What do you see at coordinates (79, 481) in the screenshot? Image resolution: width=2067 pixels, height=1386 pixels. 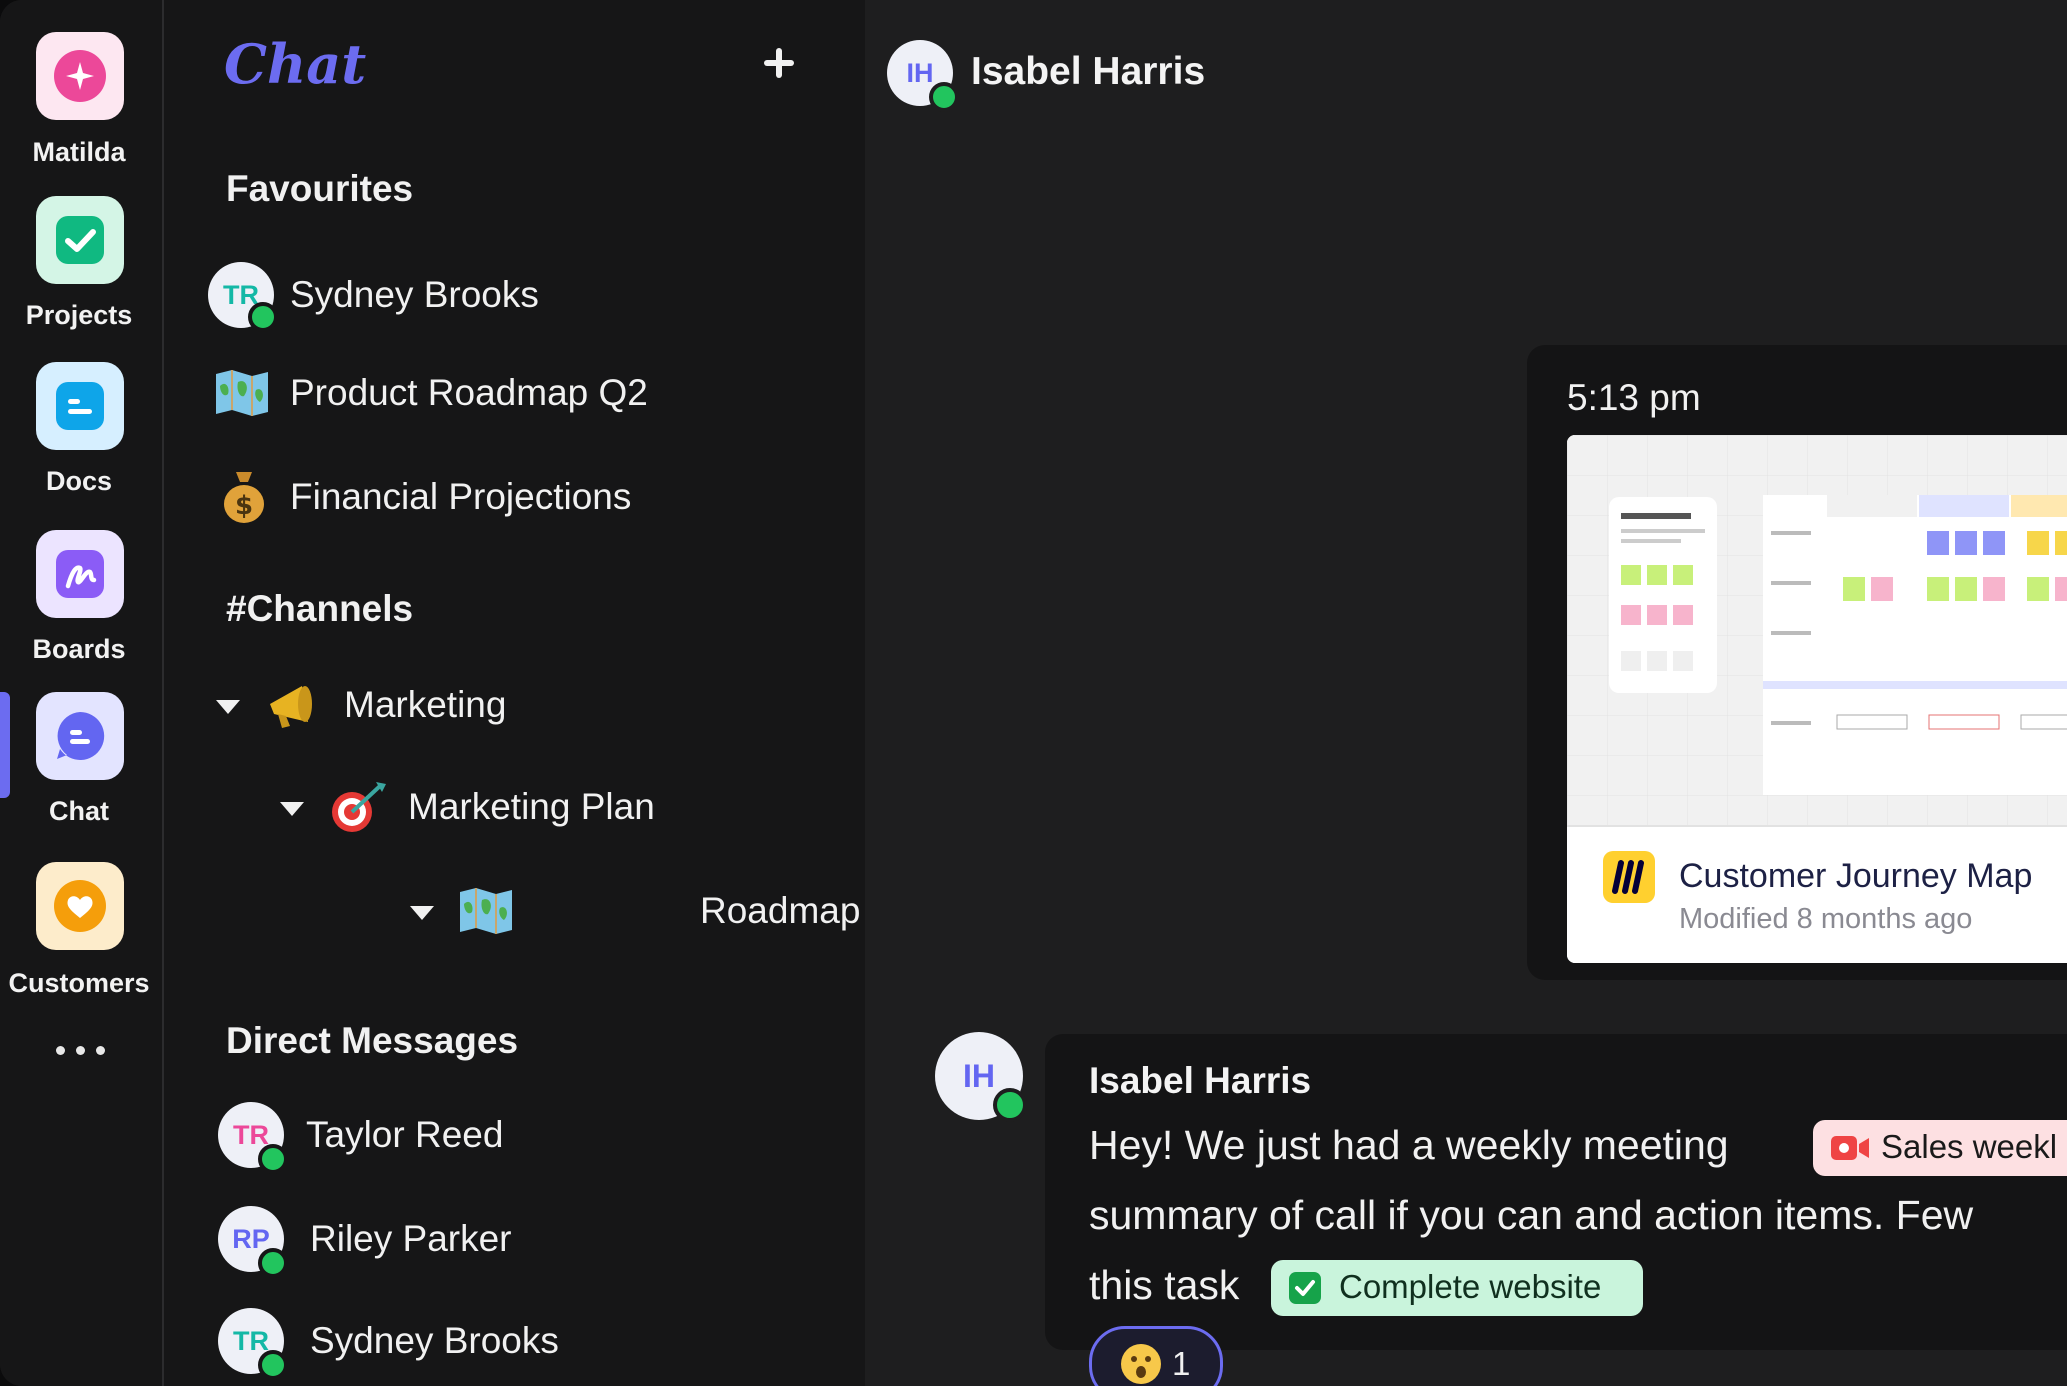 I see `rail-label: Docs` at bounding box center [79, 481].